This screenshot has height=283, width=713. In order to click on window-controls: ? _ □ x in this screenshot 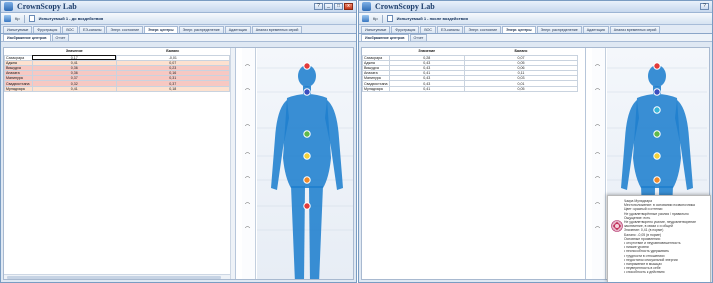, I will do `click(333, 6)`.